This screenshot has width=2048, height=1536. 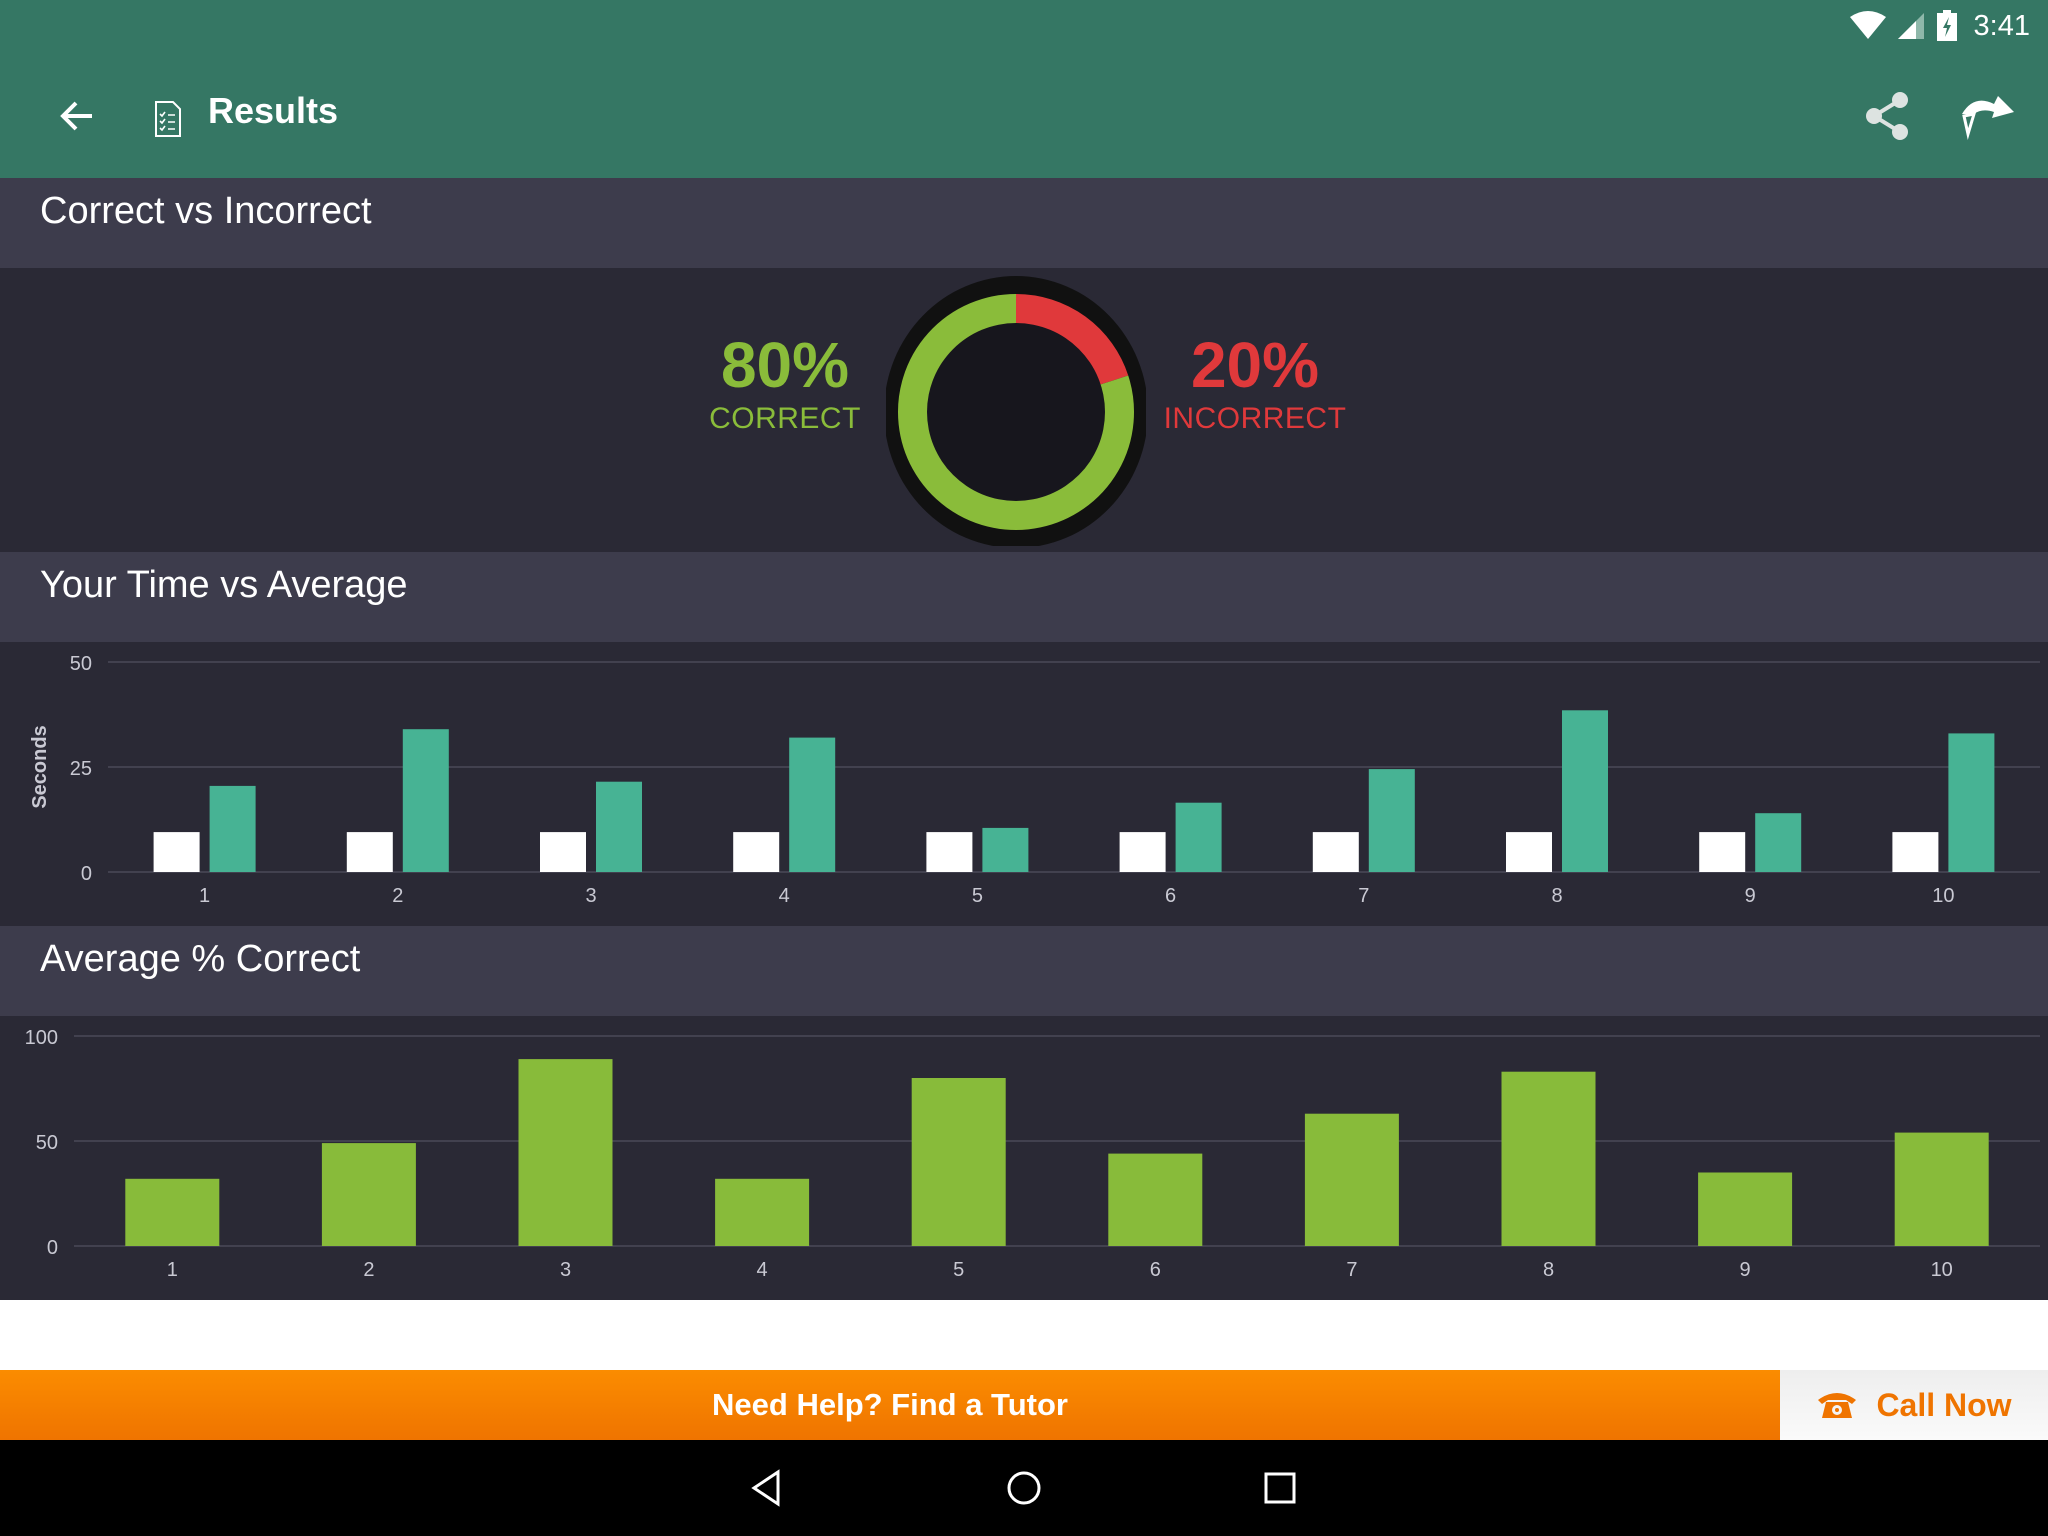 What do you see at coordinates (1024, 597) in the screenshot?
I see `section-header-time-vs-average: Your Time vs Average` at bounding box center [1024, 597].